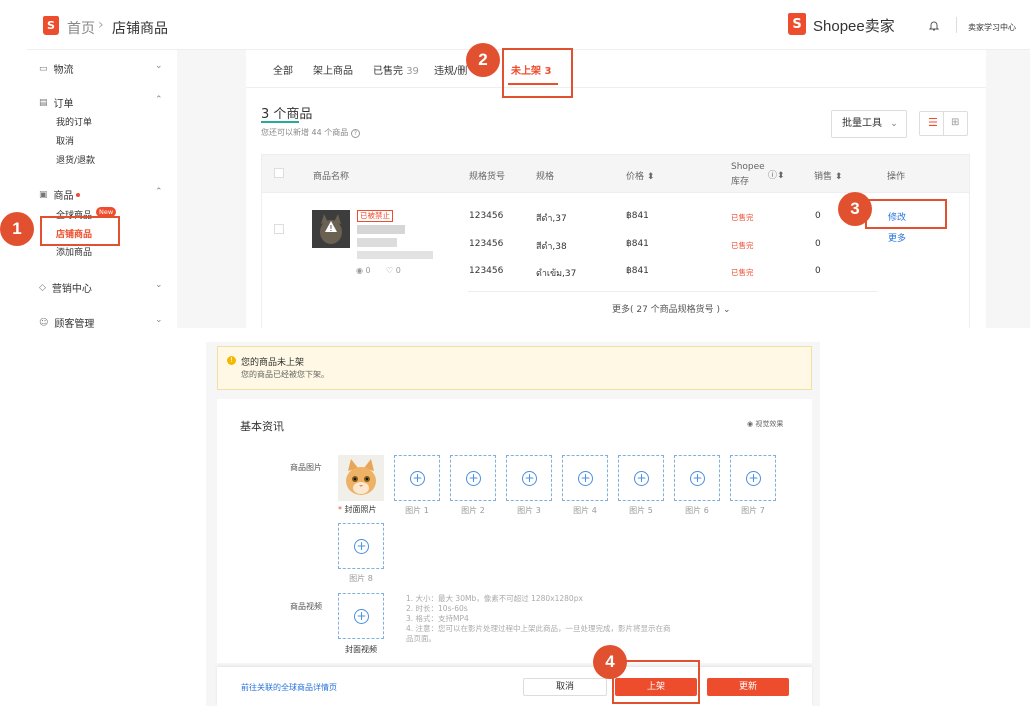 The width and height of the screenshot is (1030, 706). Describe the element at coordinates (556, 274) in the screenshot. I see `row-variation: ดำเข้ม,37` at that location.